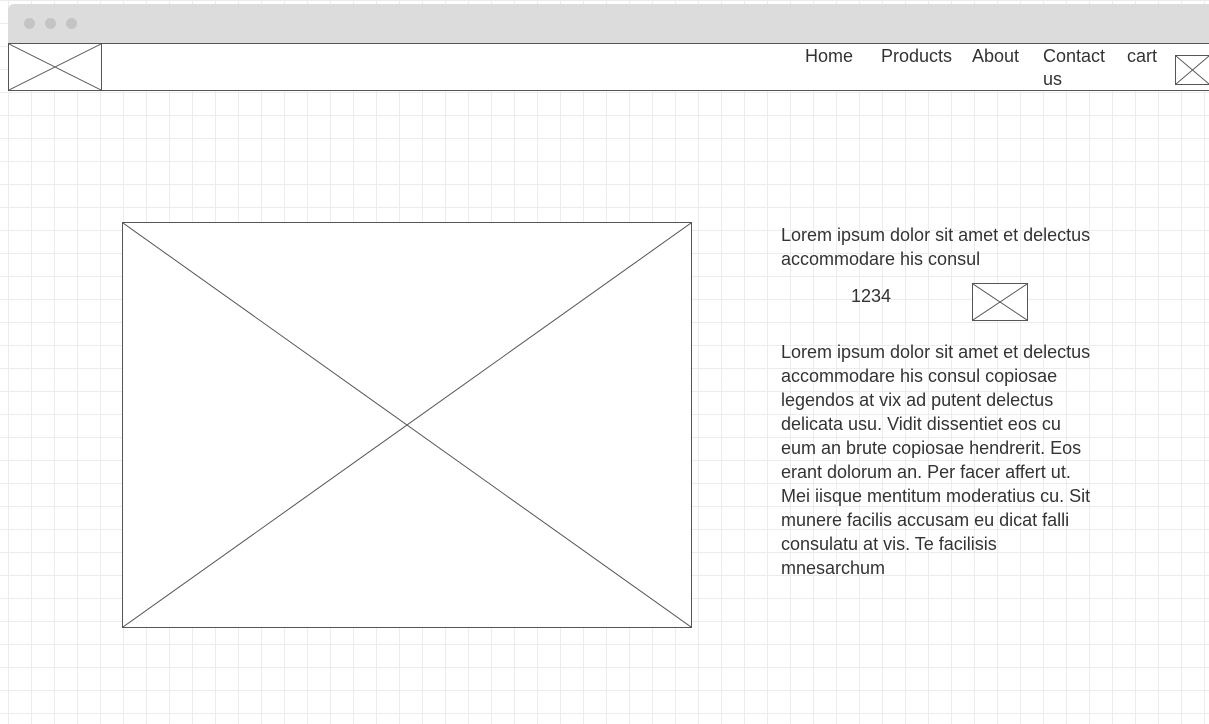  Describe the element at coordinates (916, 56) in the screenshot. I see `nav-products-link: Products` at that location.